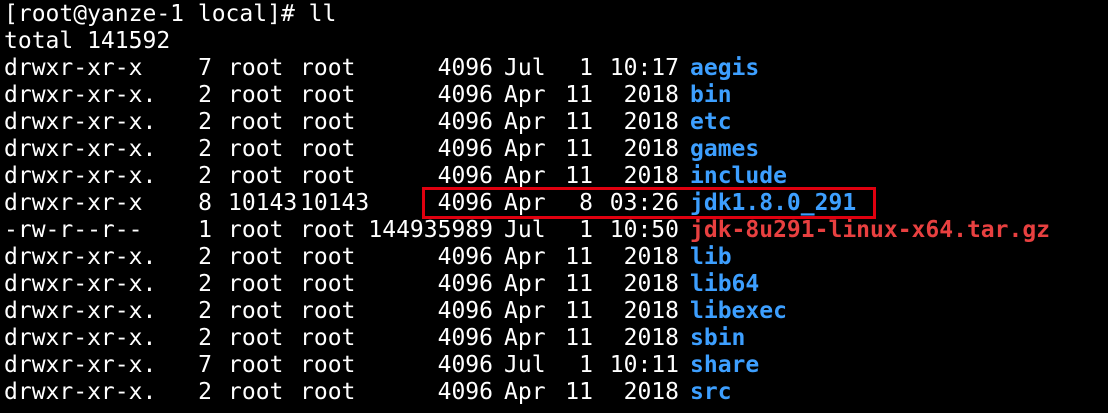 This screenshot has width=1108, height=413. I want to click on file-name: etc, so click(711, 122).